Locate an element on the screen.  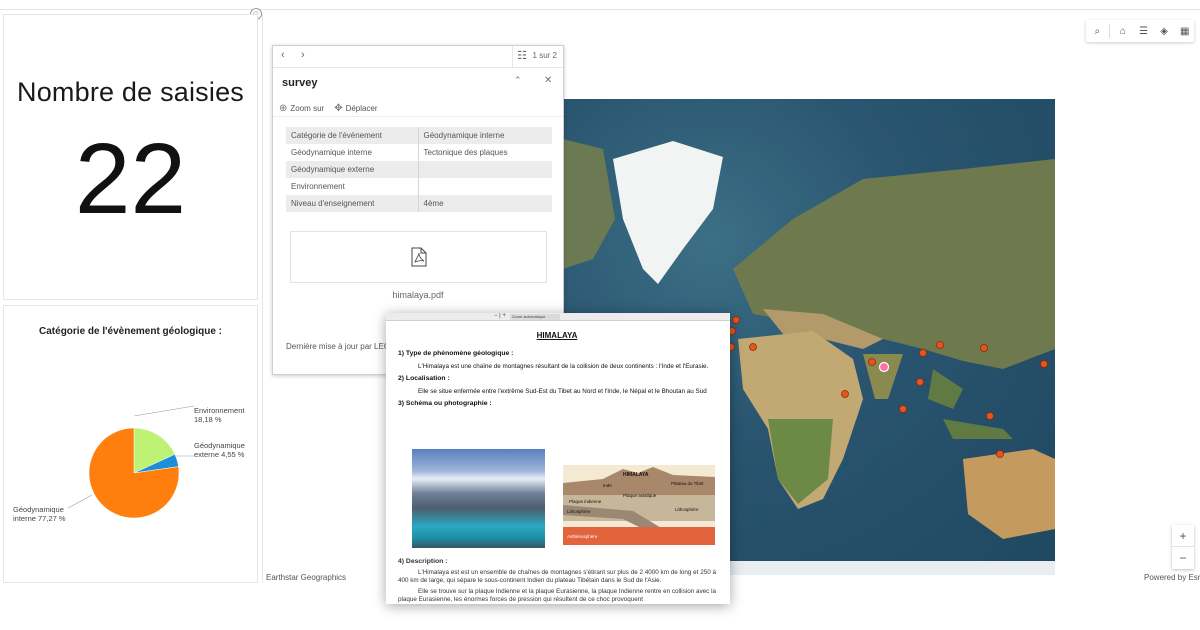
attachment-card is located at coordinates (418, 257).